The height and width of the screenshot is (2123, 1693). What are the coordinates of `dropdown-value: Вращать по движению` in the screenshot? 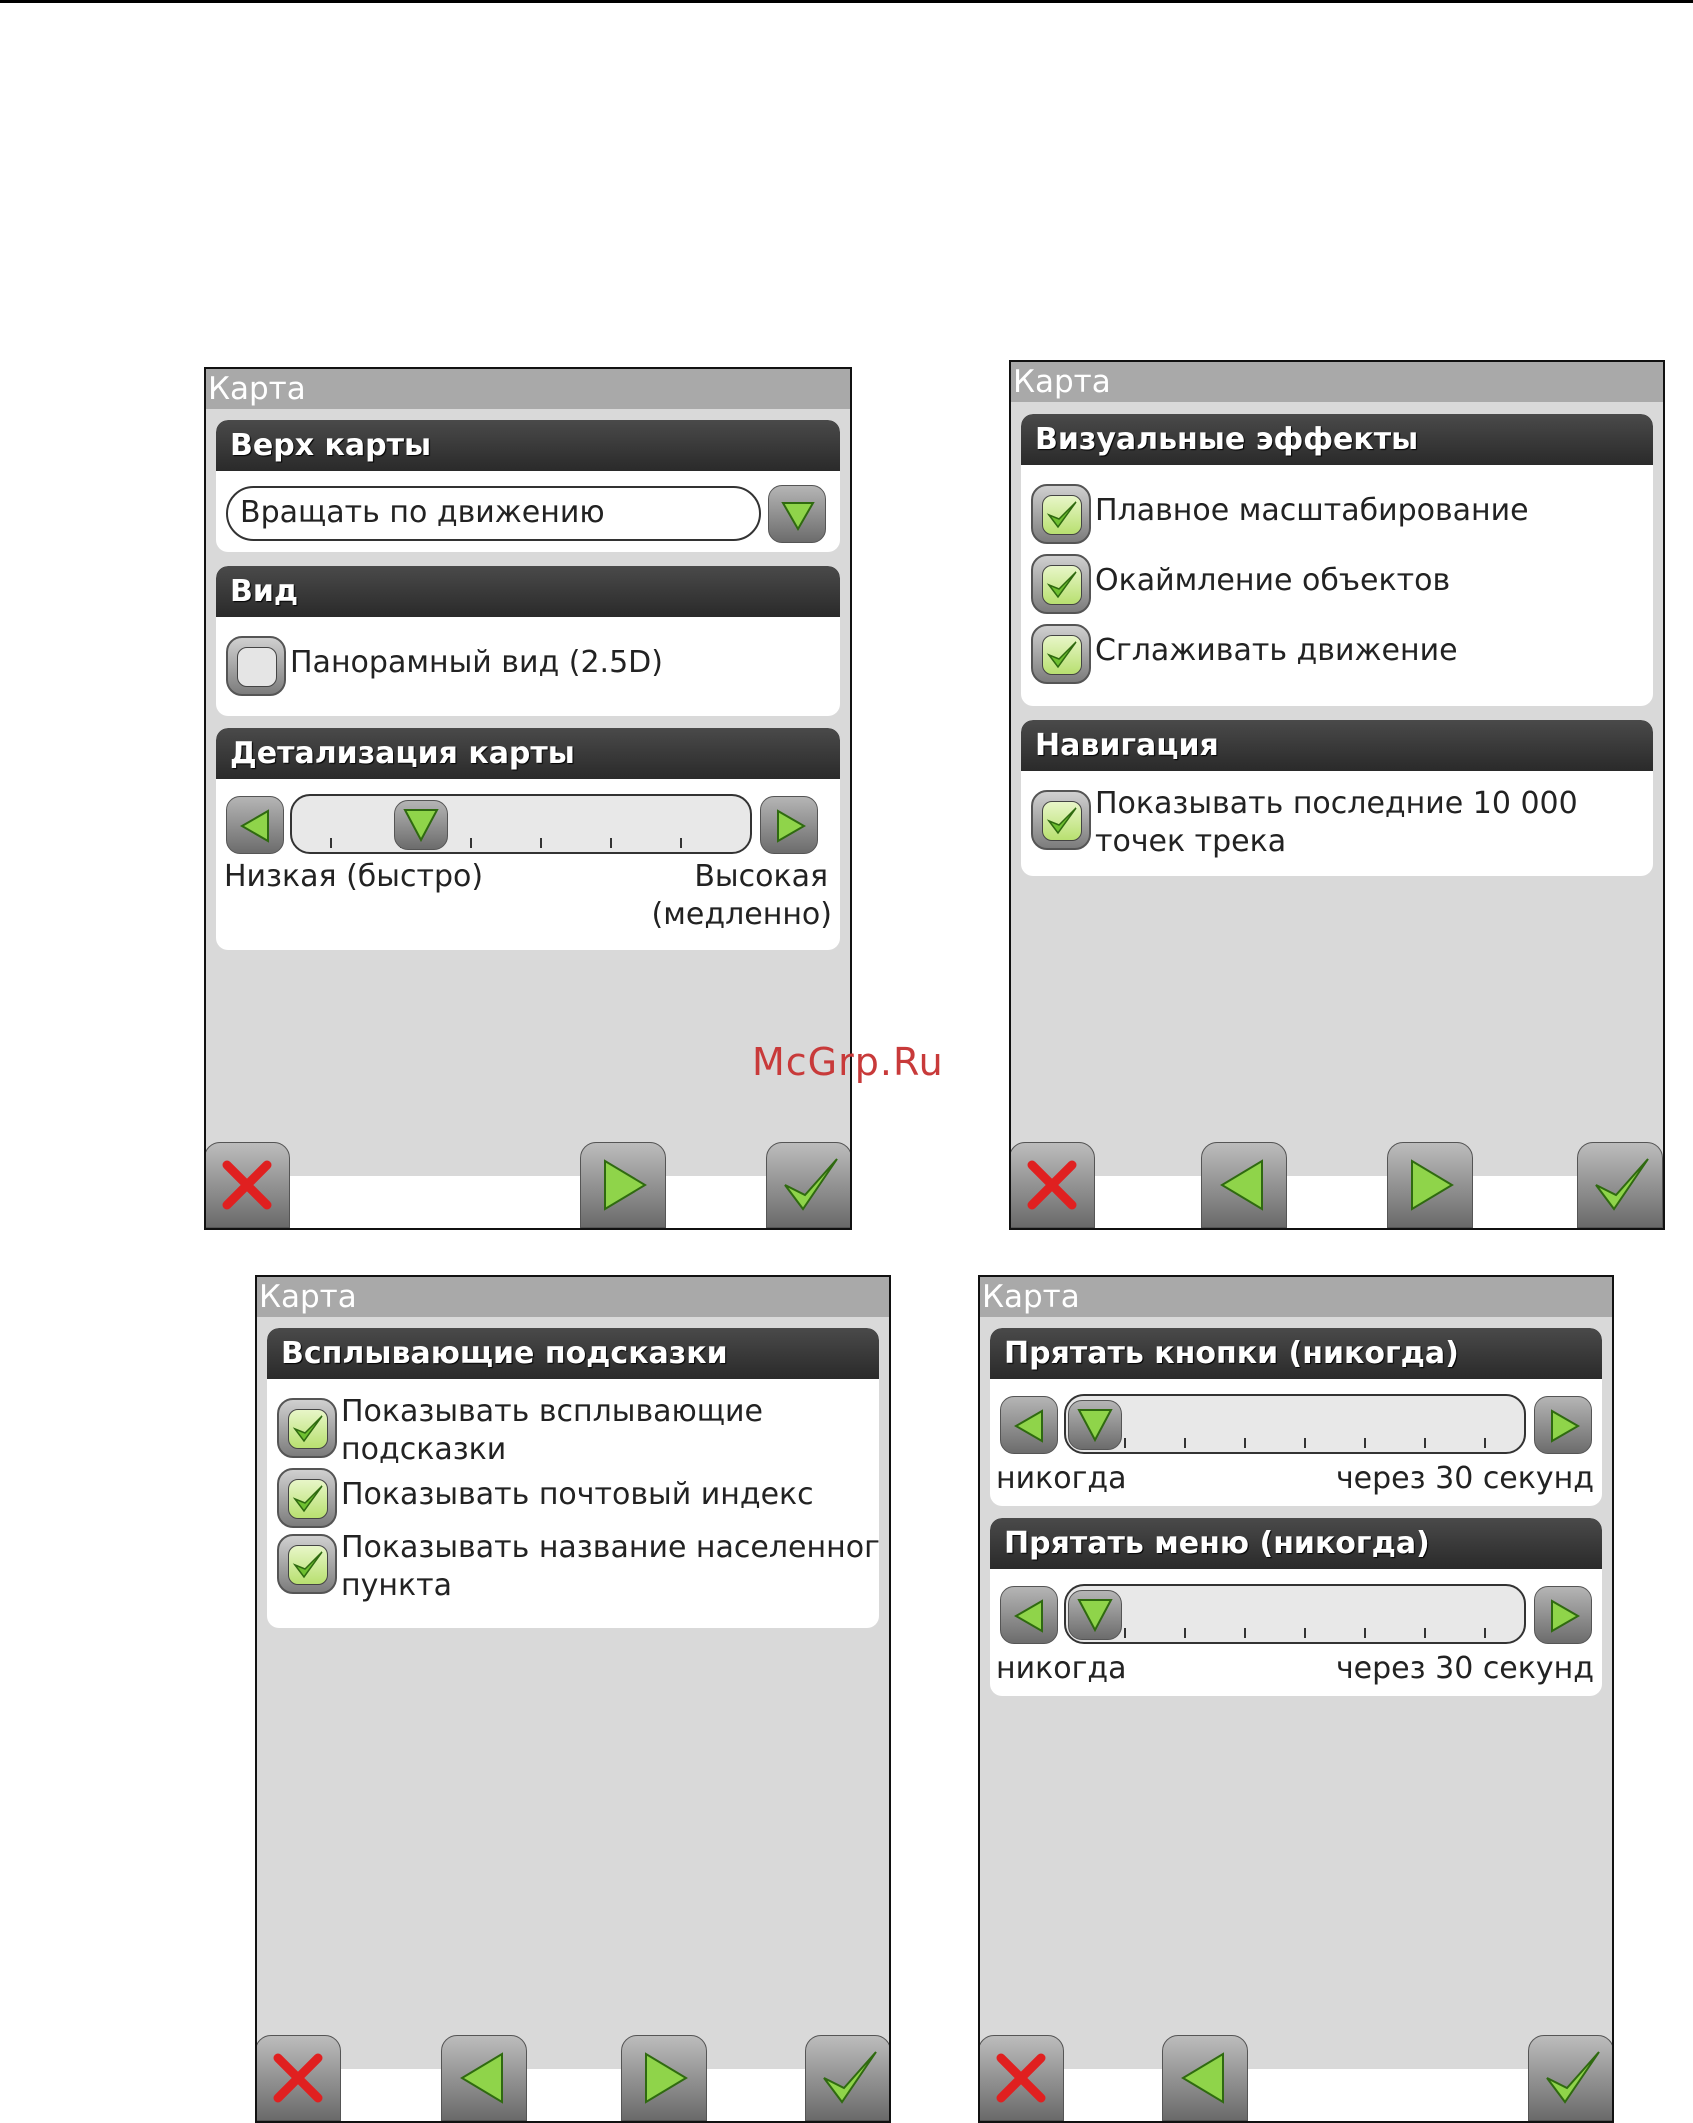 It's located at (422, 512).